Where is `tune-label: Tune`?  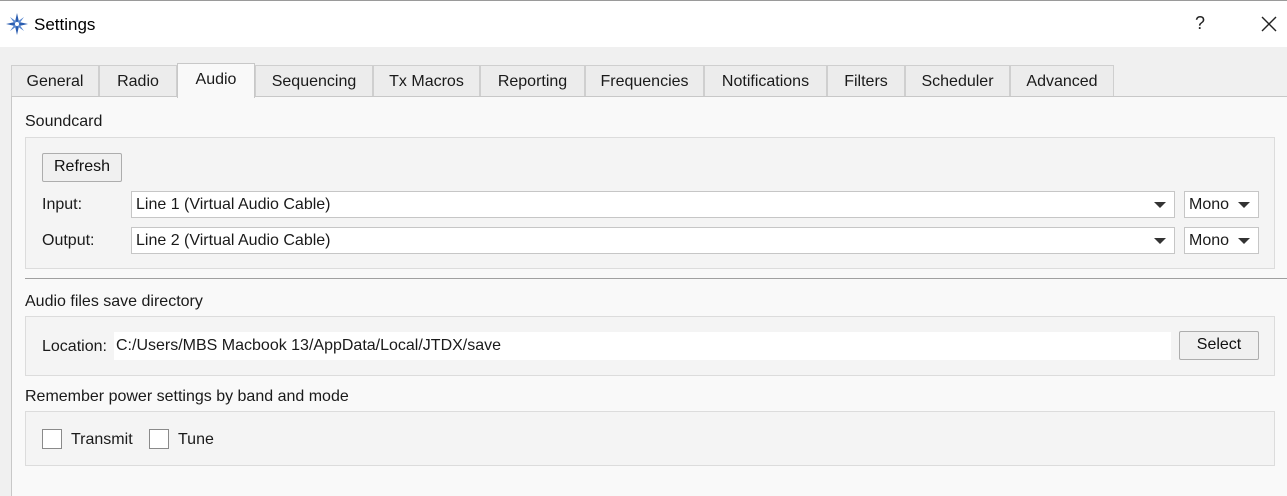
tune-label: Tune is located at coordinates (196, 439).